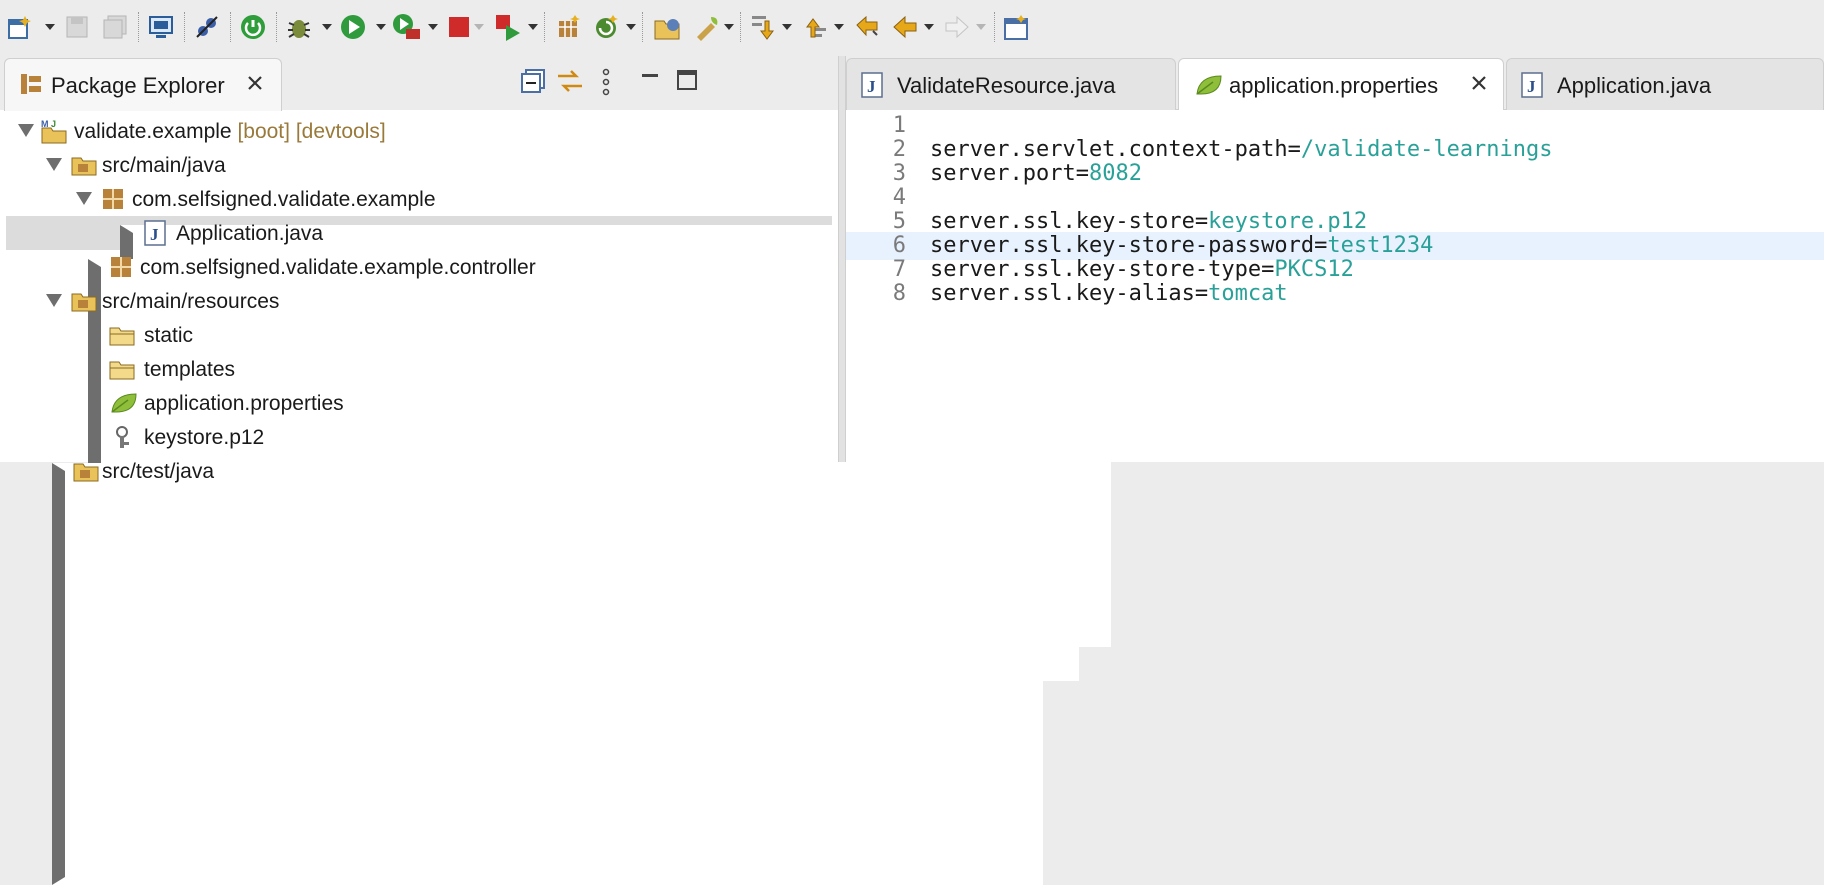  I want to click on save-icon, so click(77, 27).